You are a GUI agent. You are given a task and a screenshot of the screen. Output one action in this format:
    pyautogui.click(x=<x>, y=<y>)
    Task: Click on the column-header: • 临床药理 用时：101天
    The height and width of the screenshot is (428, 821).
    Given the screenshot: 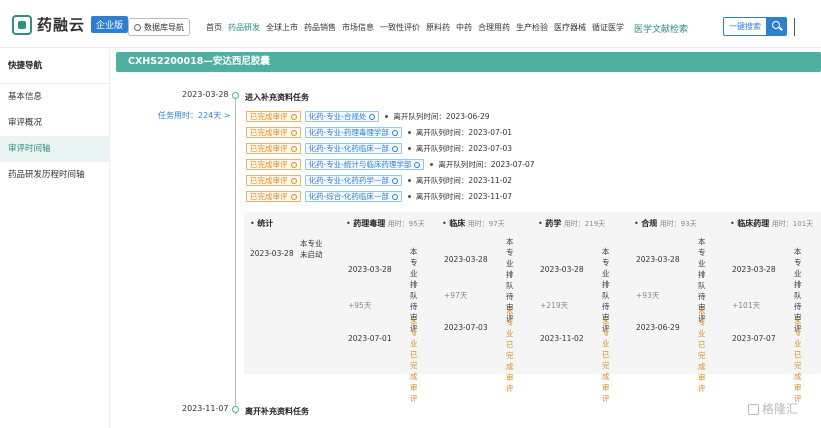 What is the action you would take?
    pyautogui.click(x=772, y=223)
    